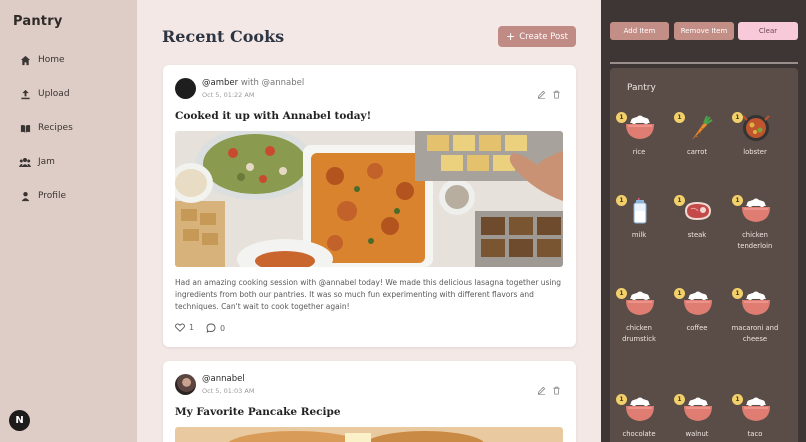  I want to click on pantry-title: Pantry, so click(641, 88).